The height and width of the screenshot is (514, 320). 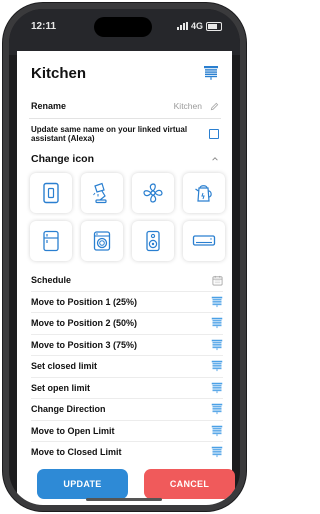 What do you see at coordinates (196, 26) in the screenshot?
I see `network-label: 4G` at bounding box center [196, 26].